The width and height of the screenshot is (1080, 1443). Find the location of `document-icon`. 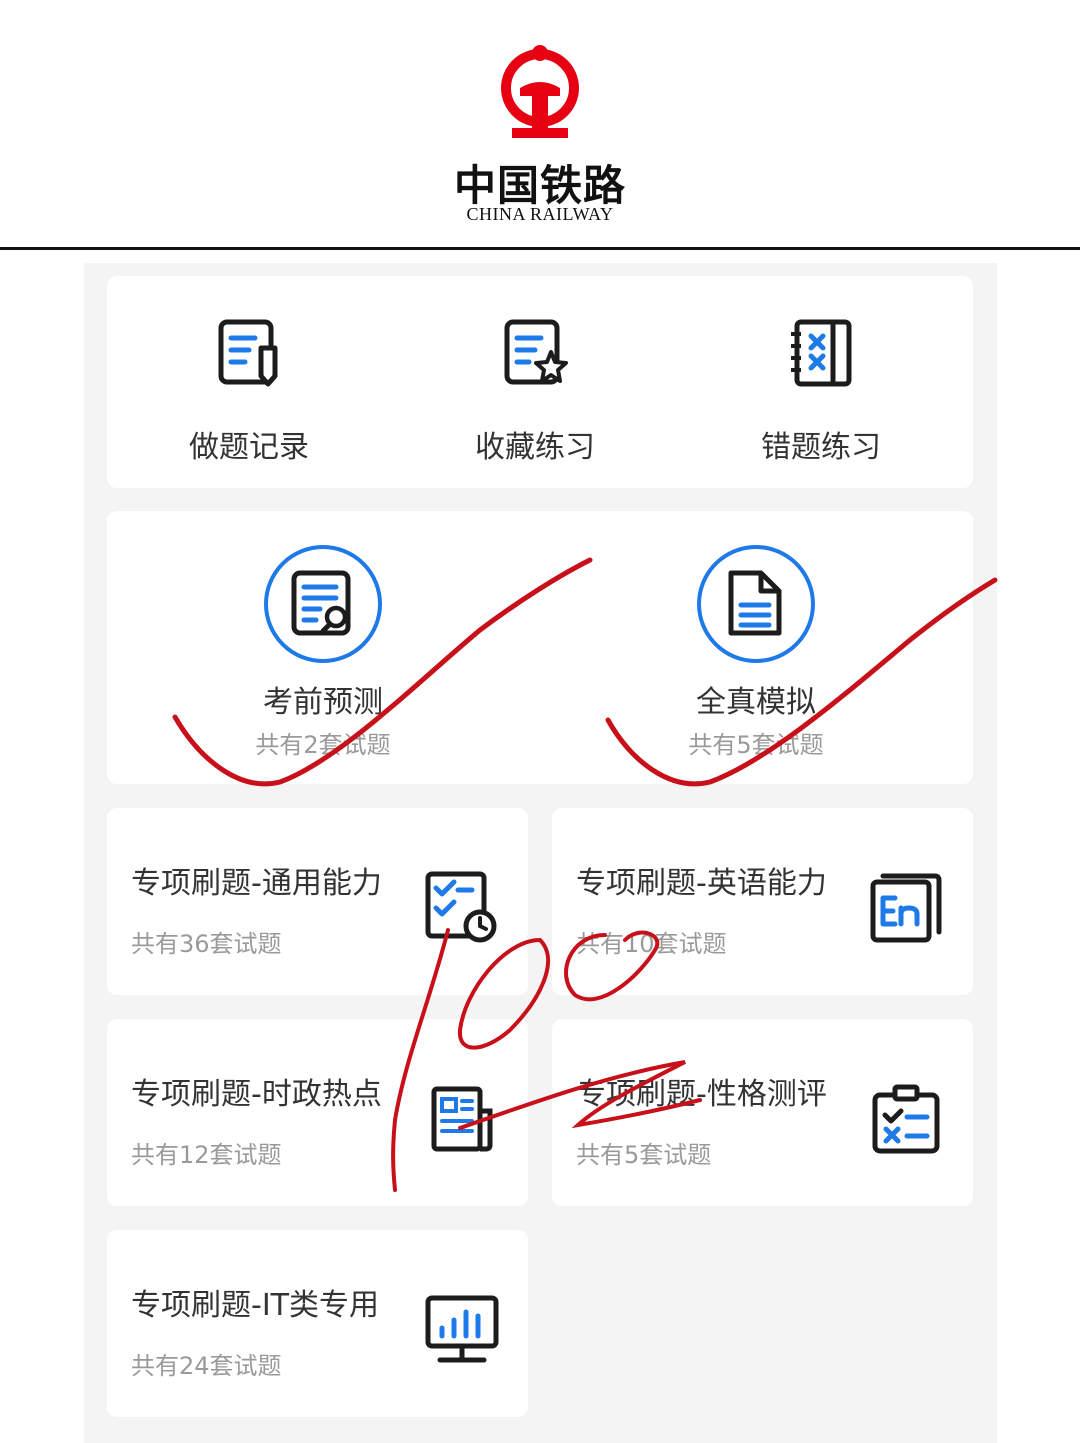

document-icon is located at coordinates (755, 603).